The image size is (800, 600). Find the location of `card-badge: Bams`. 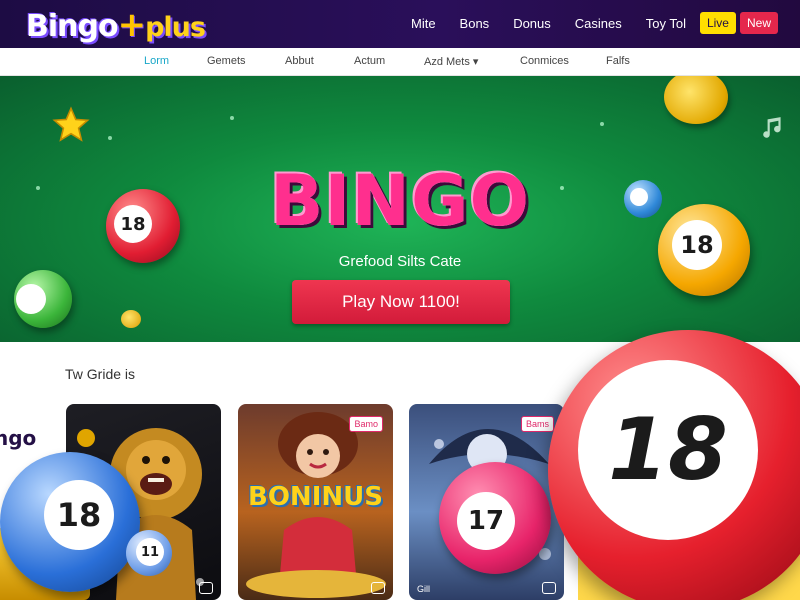

card-badge: Bams is located at coordinates (537, 424).